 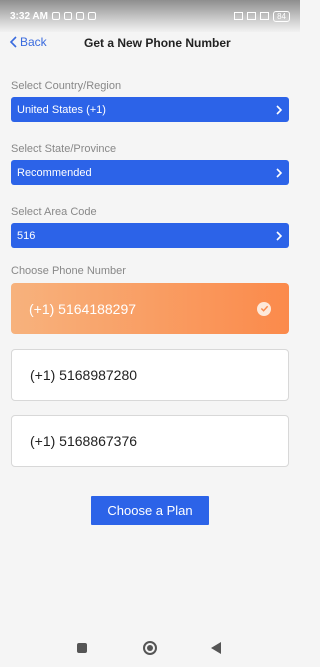 I want to click on phone-number-label: Choose Phone Number, so click(x=68, y=271).